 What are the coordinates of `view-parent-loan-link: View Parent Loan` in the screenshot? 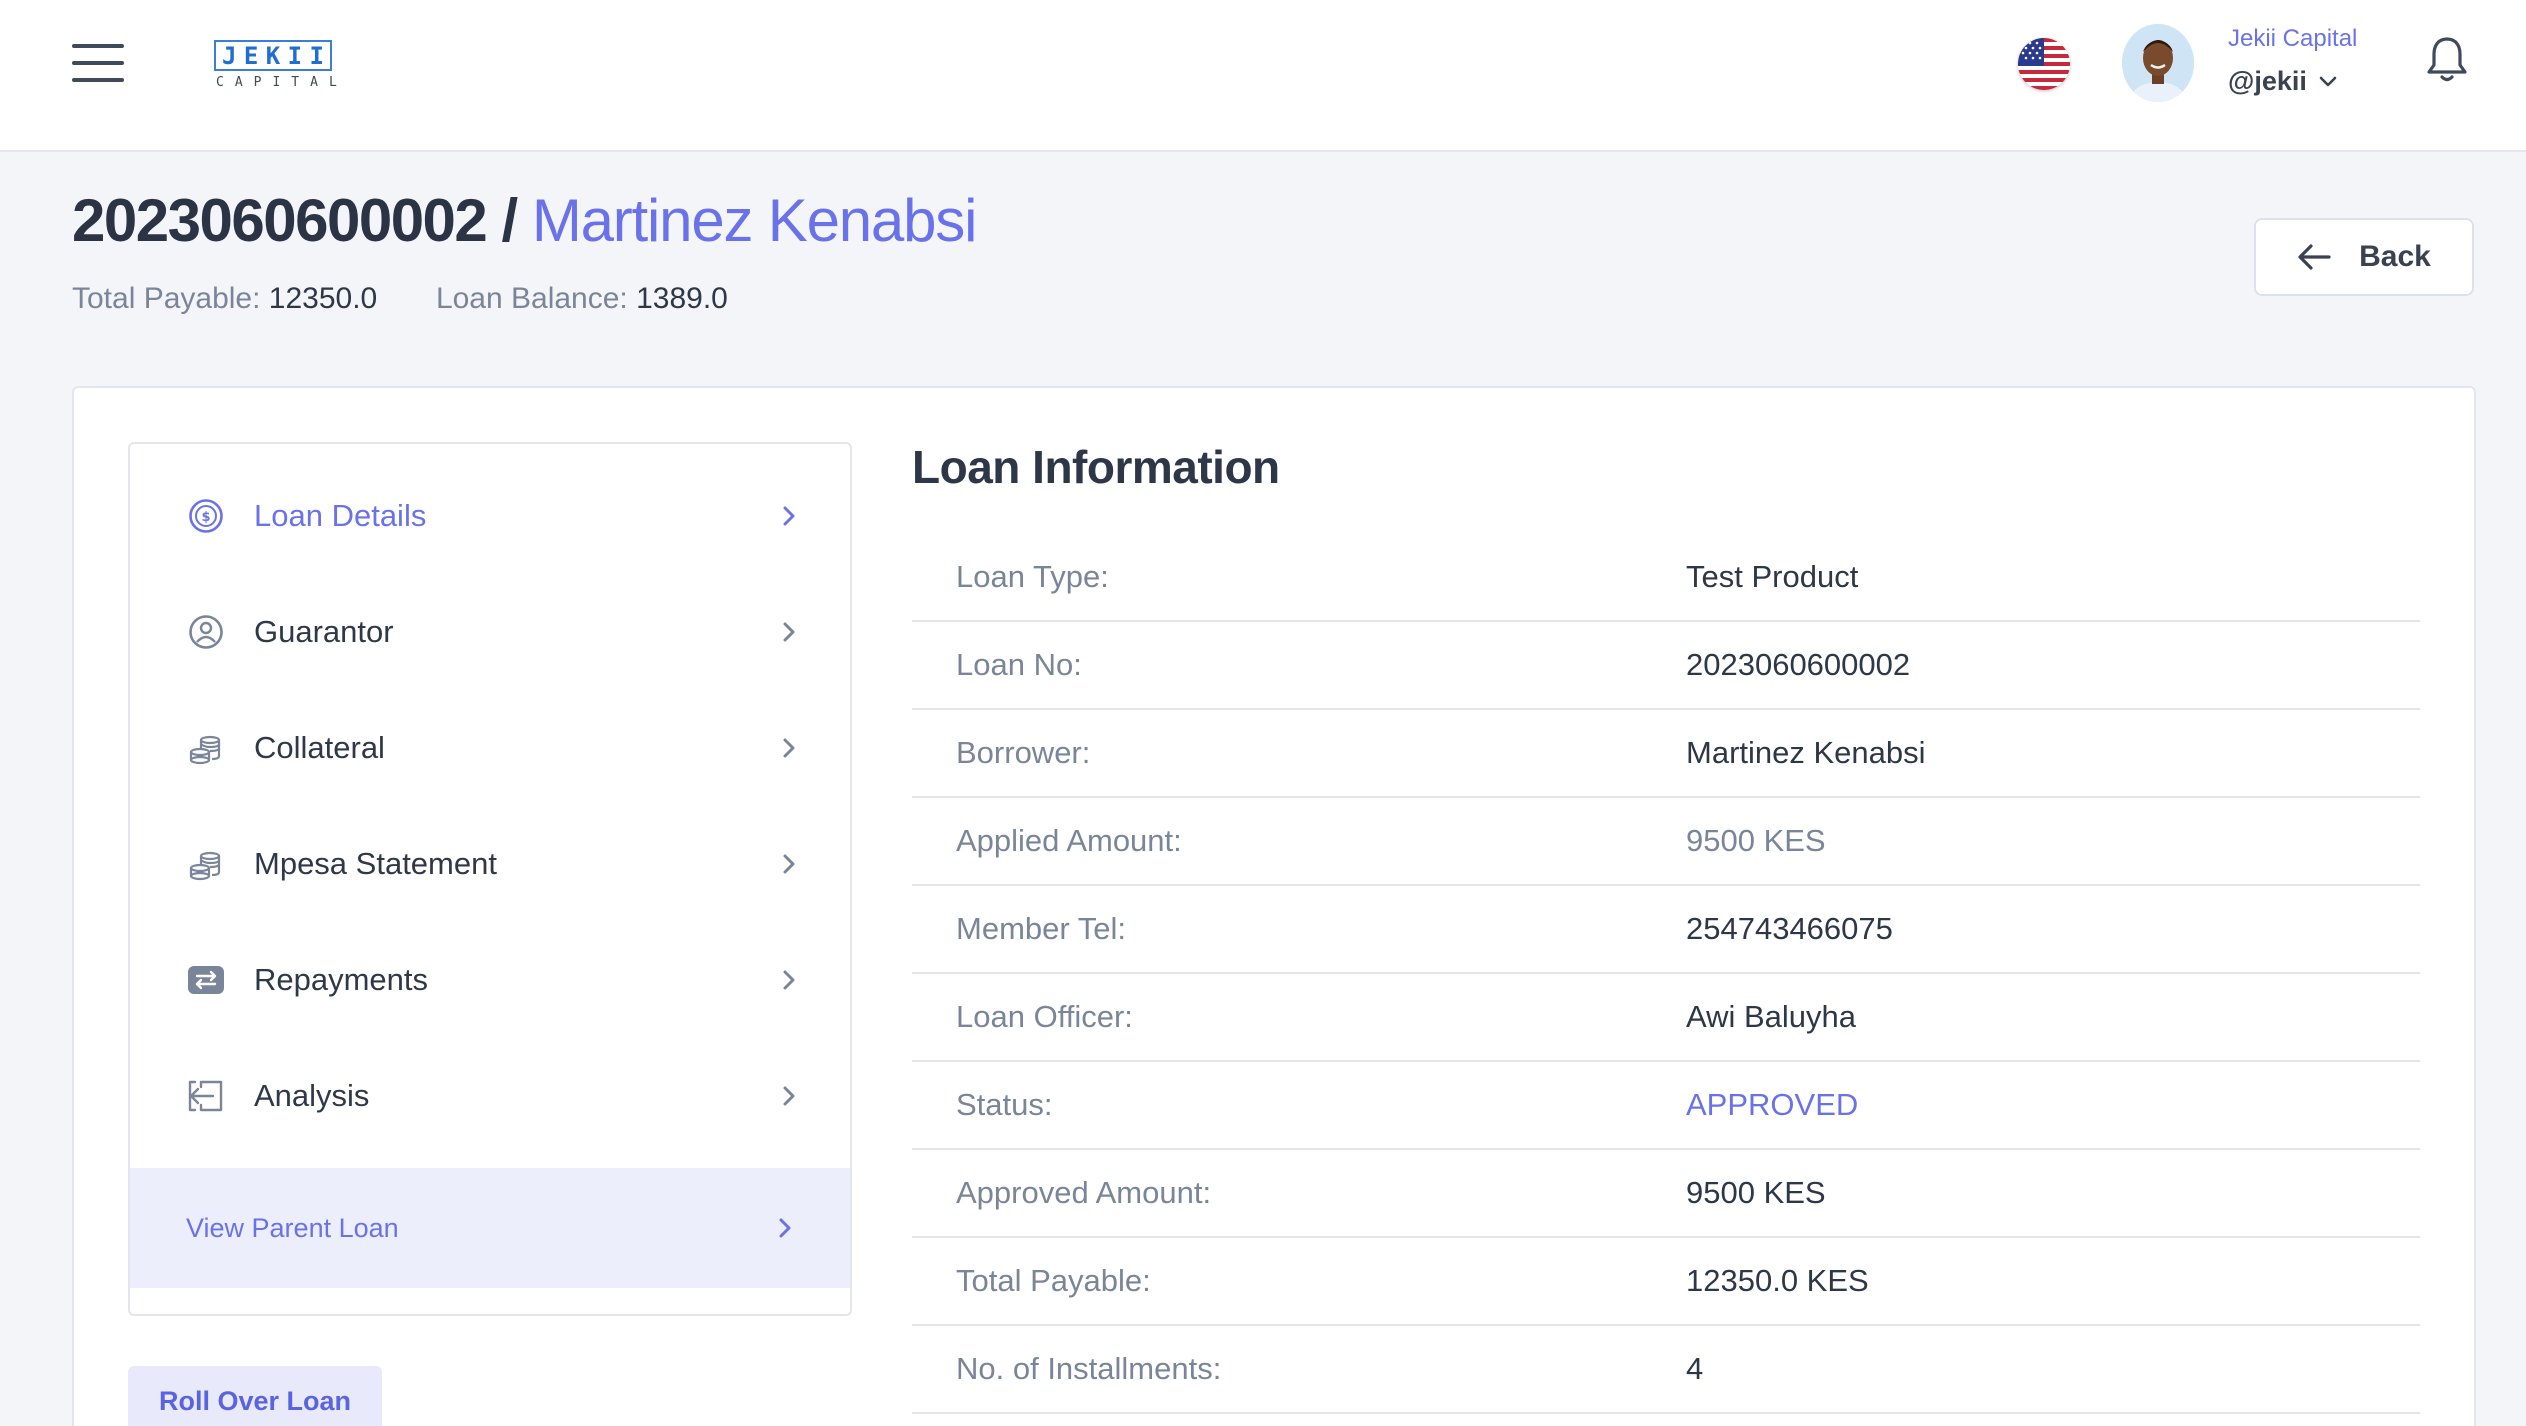 It's located at (490, 1228).